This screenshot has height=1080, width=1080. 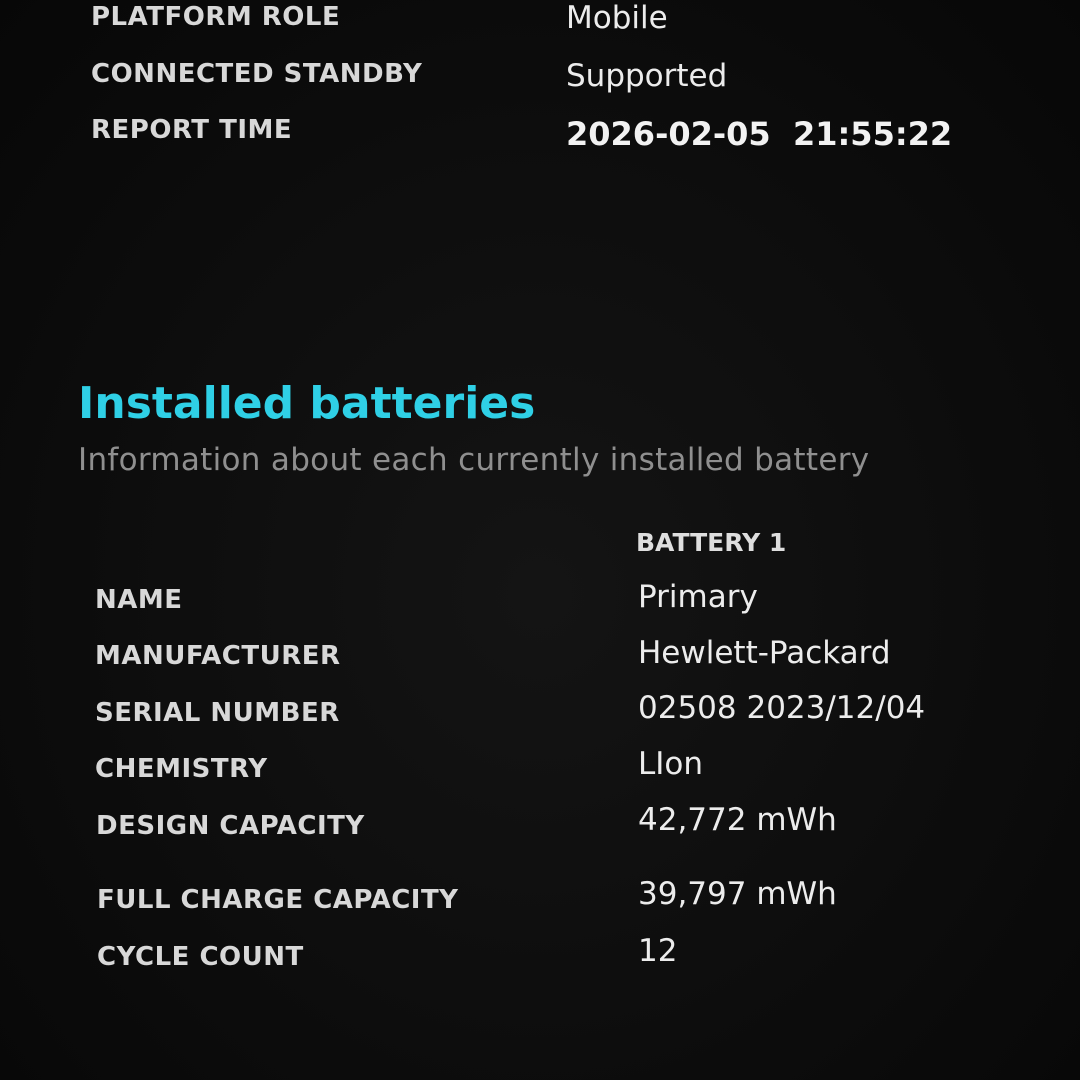 I want to click on platform-role-value: Mobile, so click(x=617, y=18).